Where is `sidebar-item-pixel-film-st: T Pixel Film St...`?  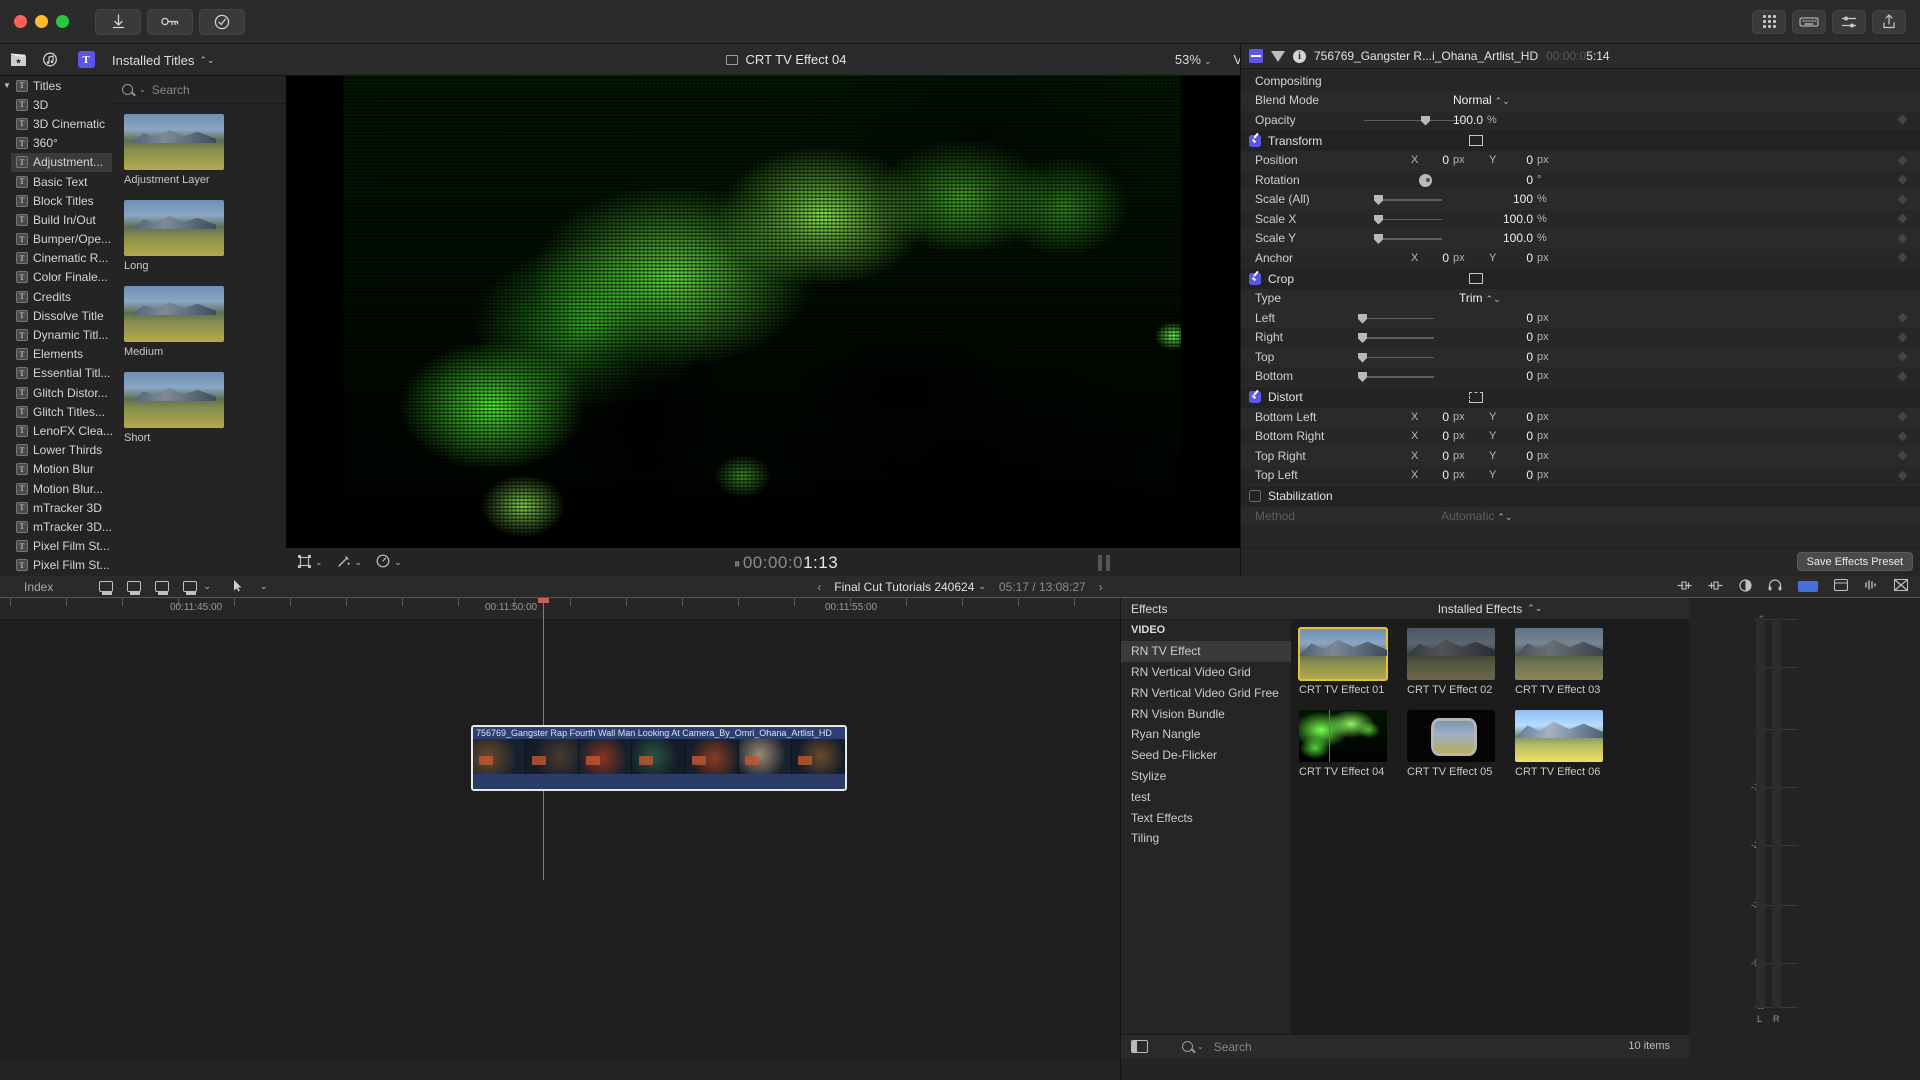 sidebar-item-pixel-film-st: T Pixel Film St... is located at coordinates (61, 565).